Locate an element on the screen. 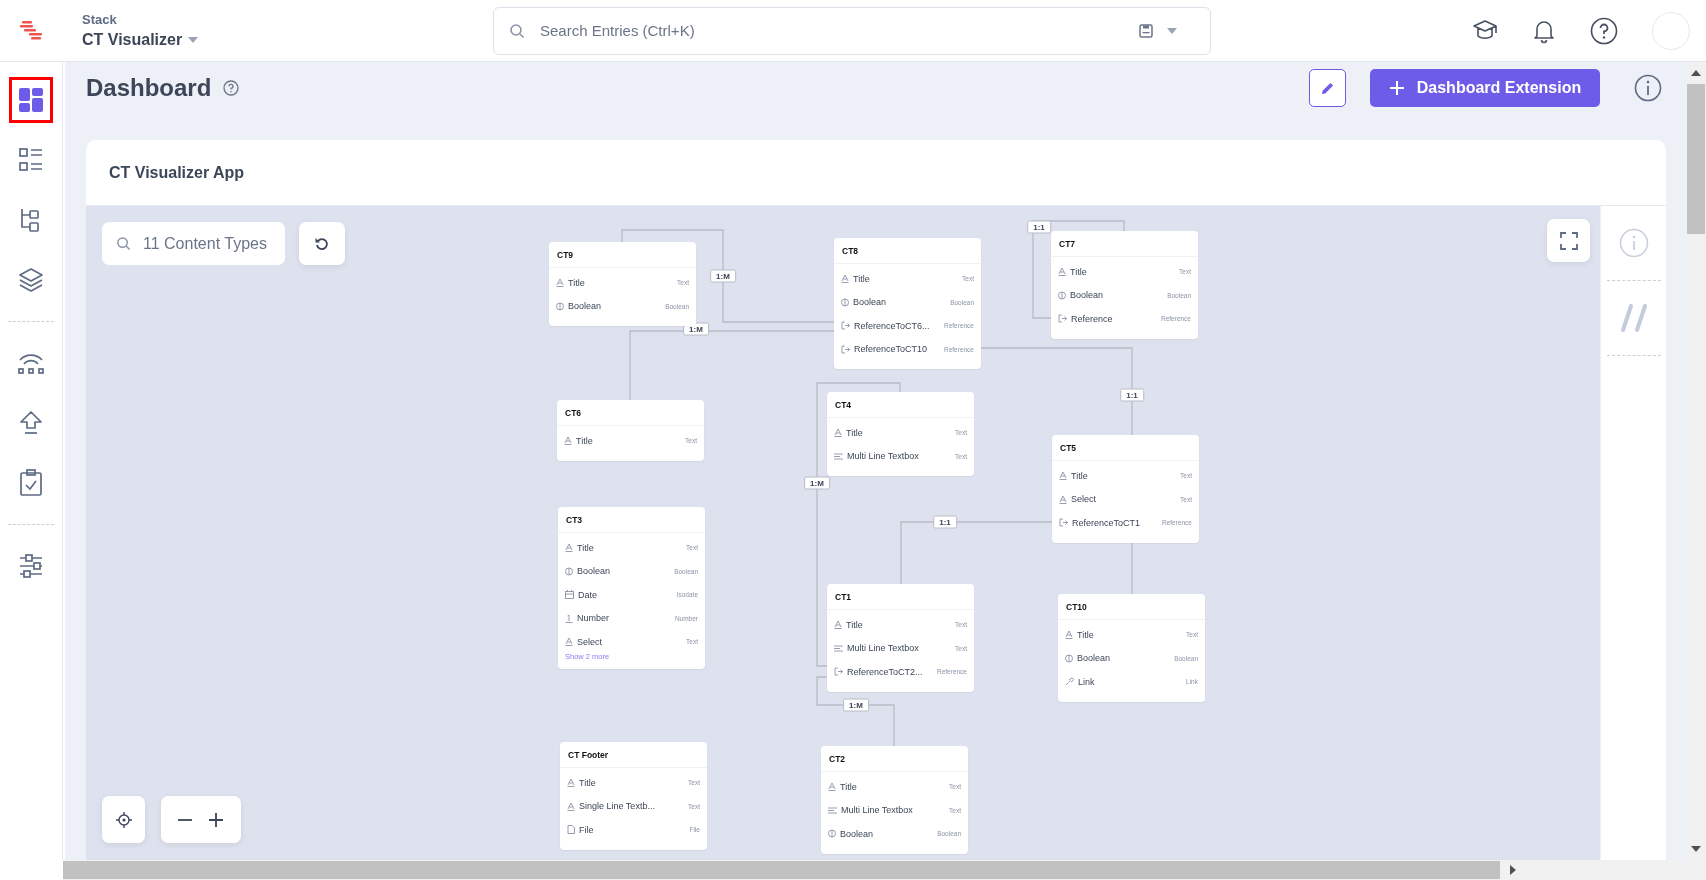 The height and width of the screenshot is (880, 1706). content-type-name: CT2 is located at coordinates (837, 758).